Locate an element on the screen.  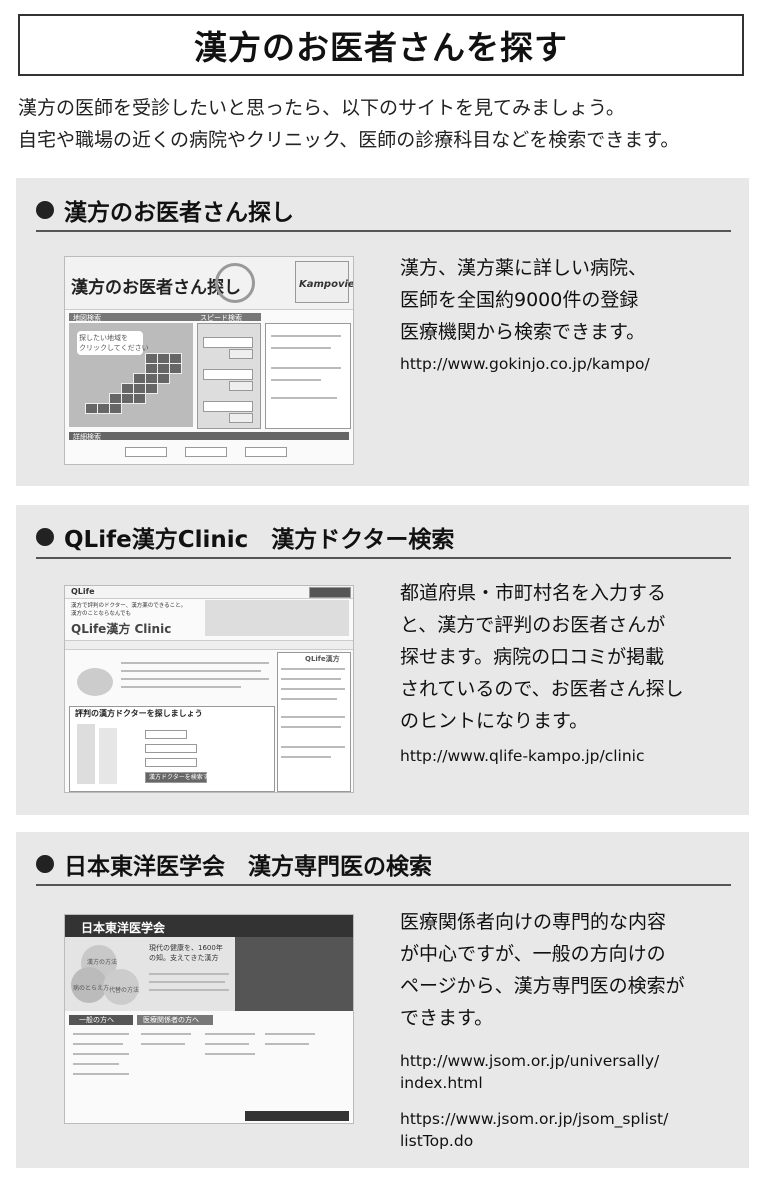
page-title-box: 漢方のお医者さんを探す is located at coordinates (381, 45).